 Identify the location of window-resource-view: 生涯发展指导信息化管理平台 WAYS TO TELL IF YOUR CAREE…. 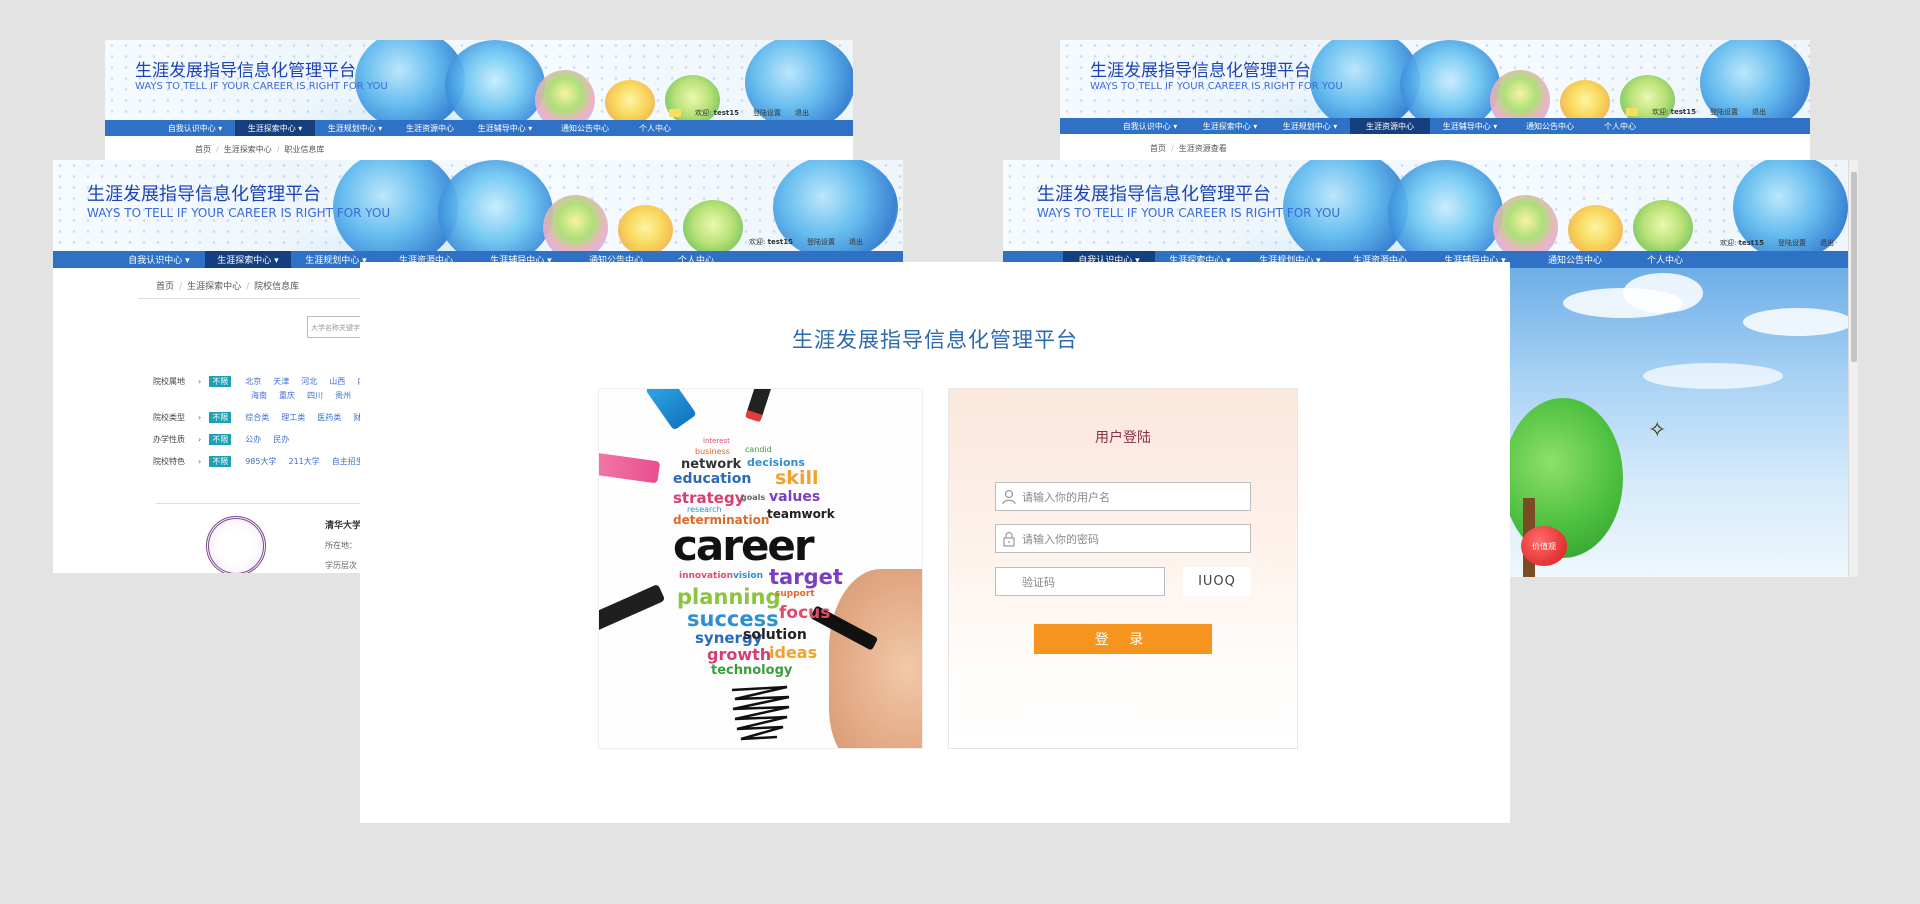
(1435, 102).